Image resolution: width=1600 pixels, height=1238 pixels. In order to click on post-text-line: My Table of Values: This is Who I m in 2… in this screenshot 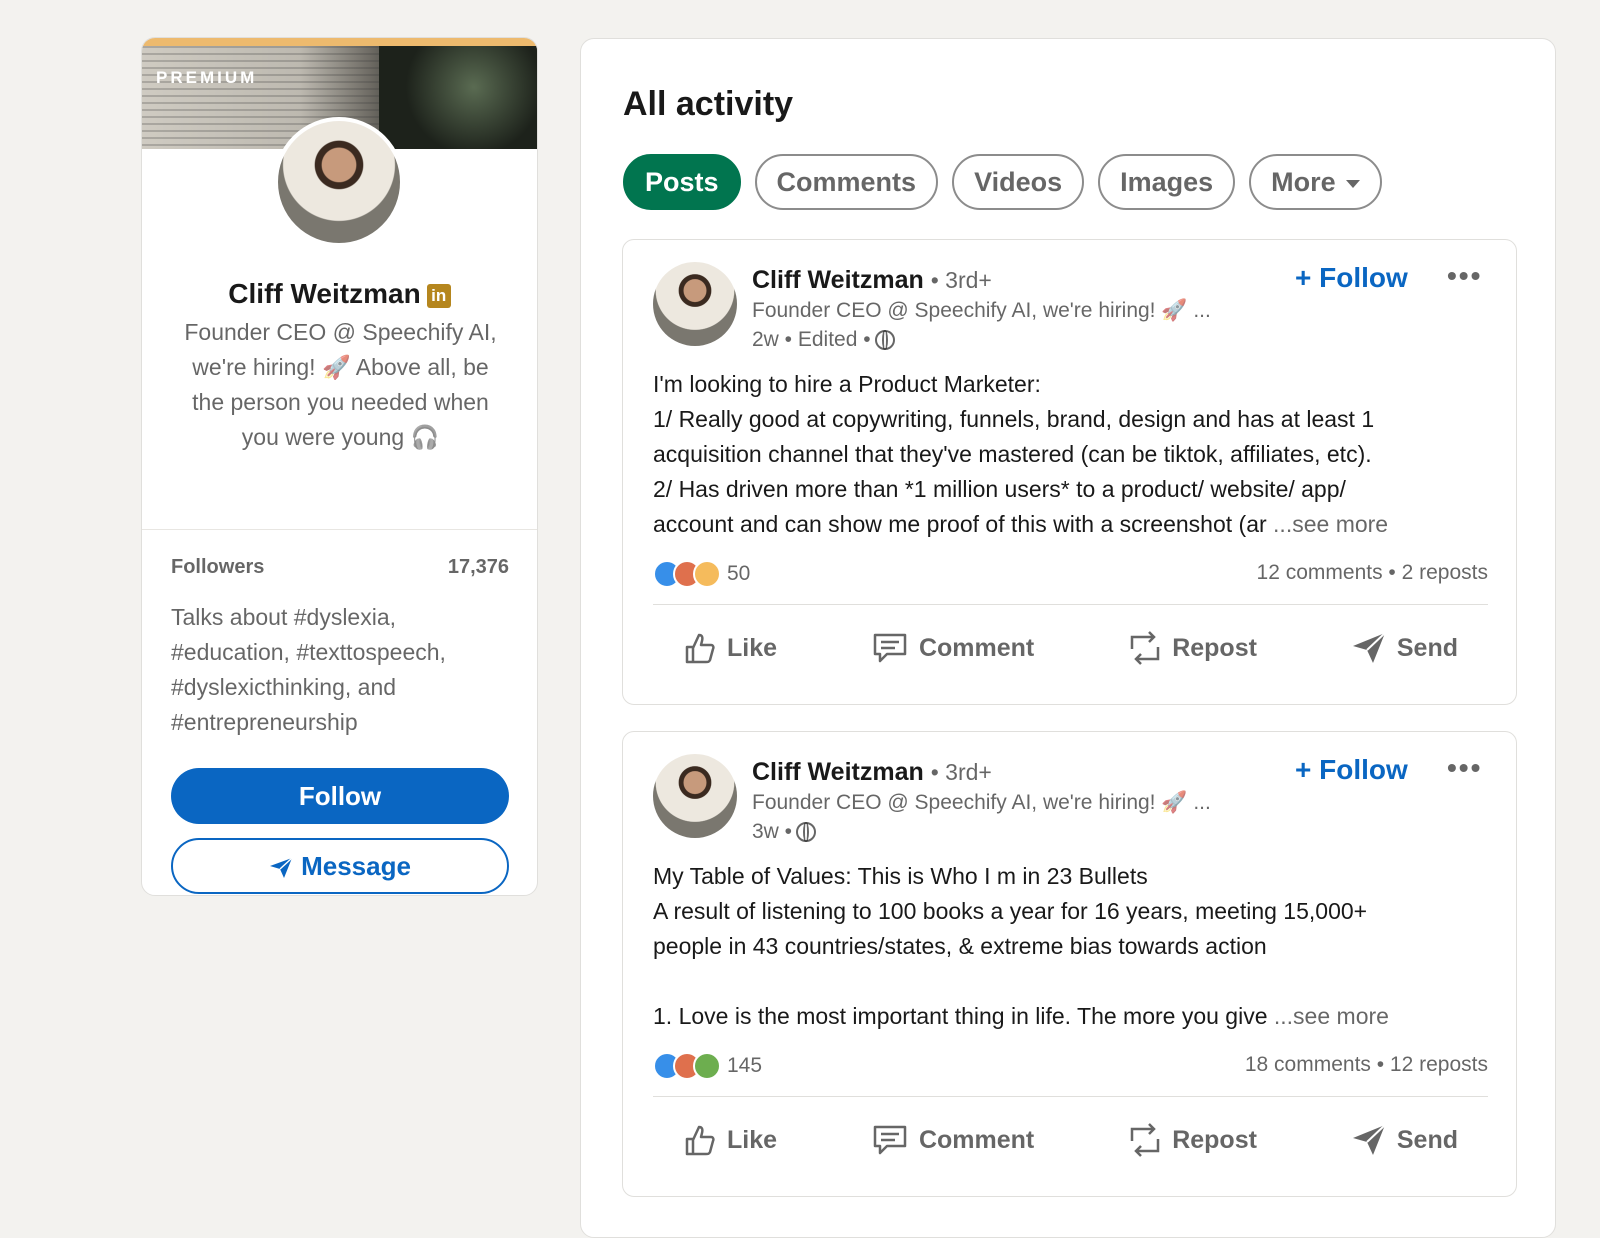, I will do `click(900, 876)`.